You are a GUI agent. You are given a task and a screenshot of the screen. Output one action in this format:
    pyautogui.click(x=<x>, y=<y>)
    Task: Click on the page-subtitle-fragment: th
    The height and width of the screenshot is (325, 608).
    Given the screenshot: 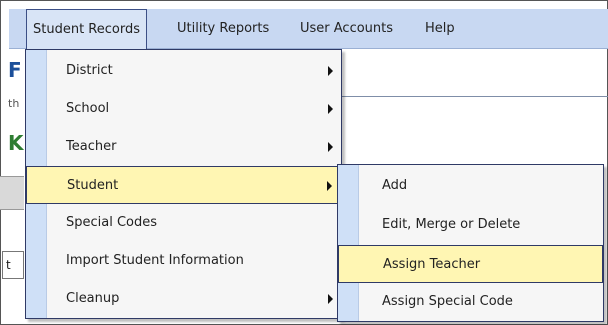 What is the action you would take?
    pyautogui.click(x=14, y=103)
    